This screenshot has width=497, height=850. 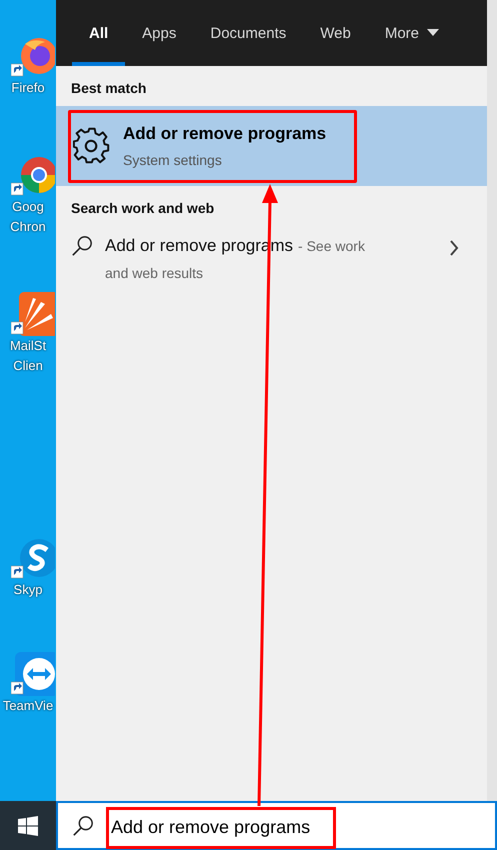 I want to click on desktop-icon-label: Clien, so click(x=28, y=366).